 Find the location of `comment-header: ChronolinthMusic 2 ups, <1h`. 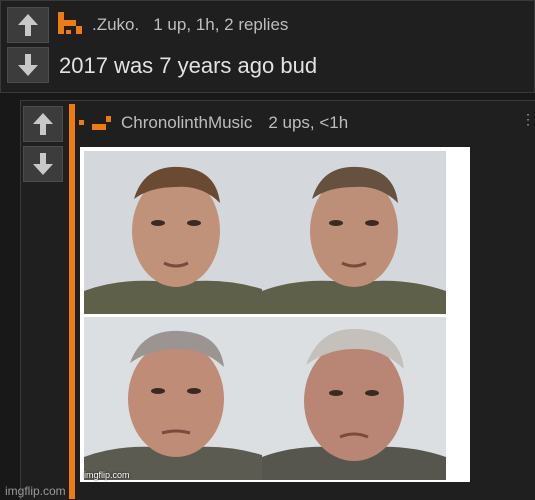

comment-header: ChronolinthMusic 2 ups, <1h is located at coordinates (213, 123).